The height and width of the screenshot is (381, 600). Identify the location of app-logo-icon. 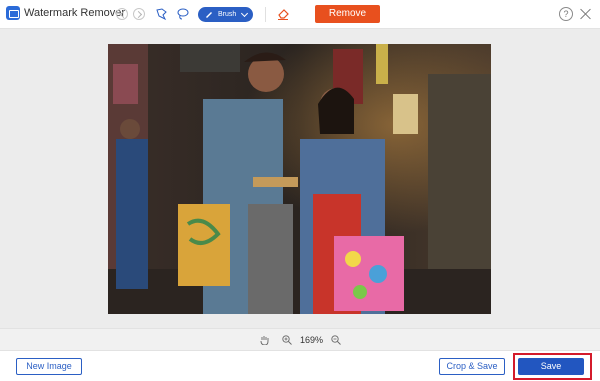
(13, 13).